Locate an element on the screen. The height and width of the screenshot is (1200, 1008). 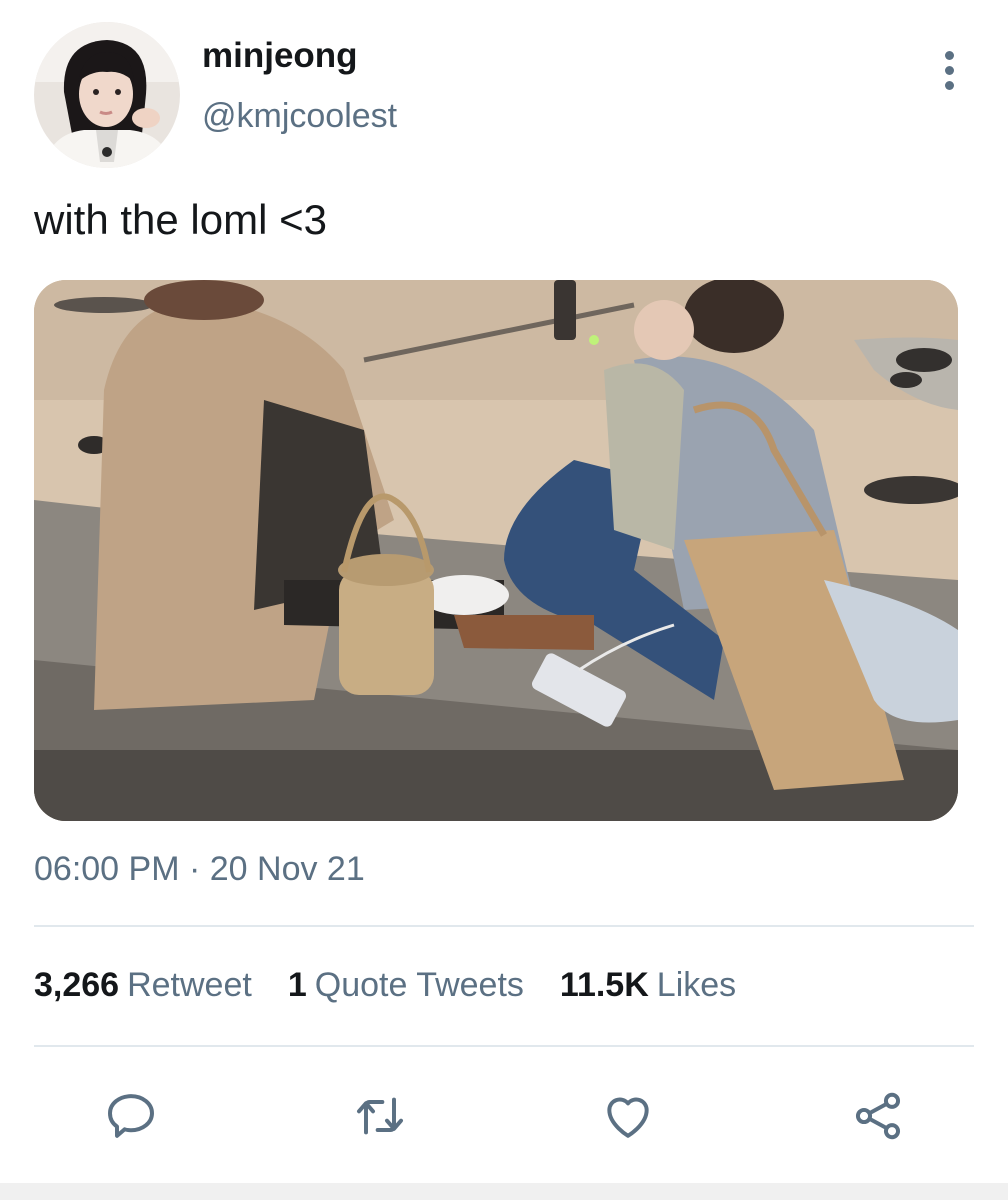
more-vertical-icon is located at coordinates (949, 55).